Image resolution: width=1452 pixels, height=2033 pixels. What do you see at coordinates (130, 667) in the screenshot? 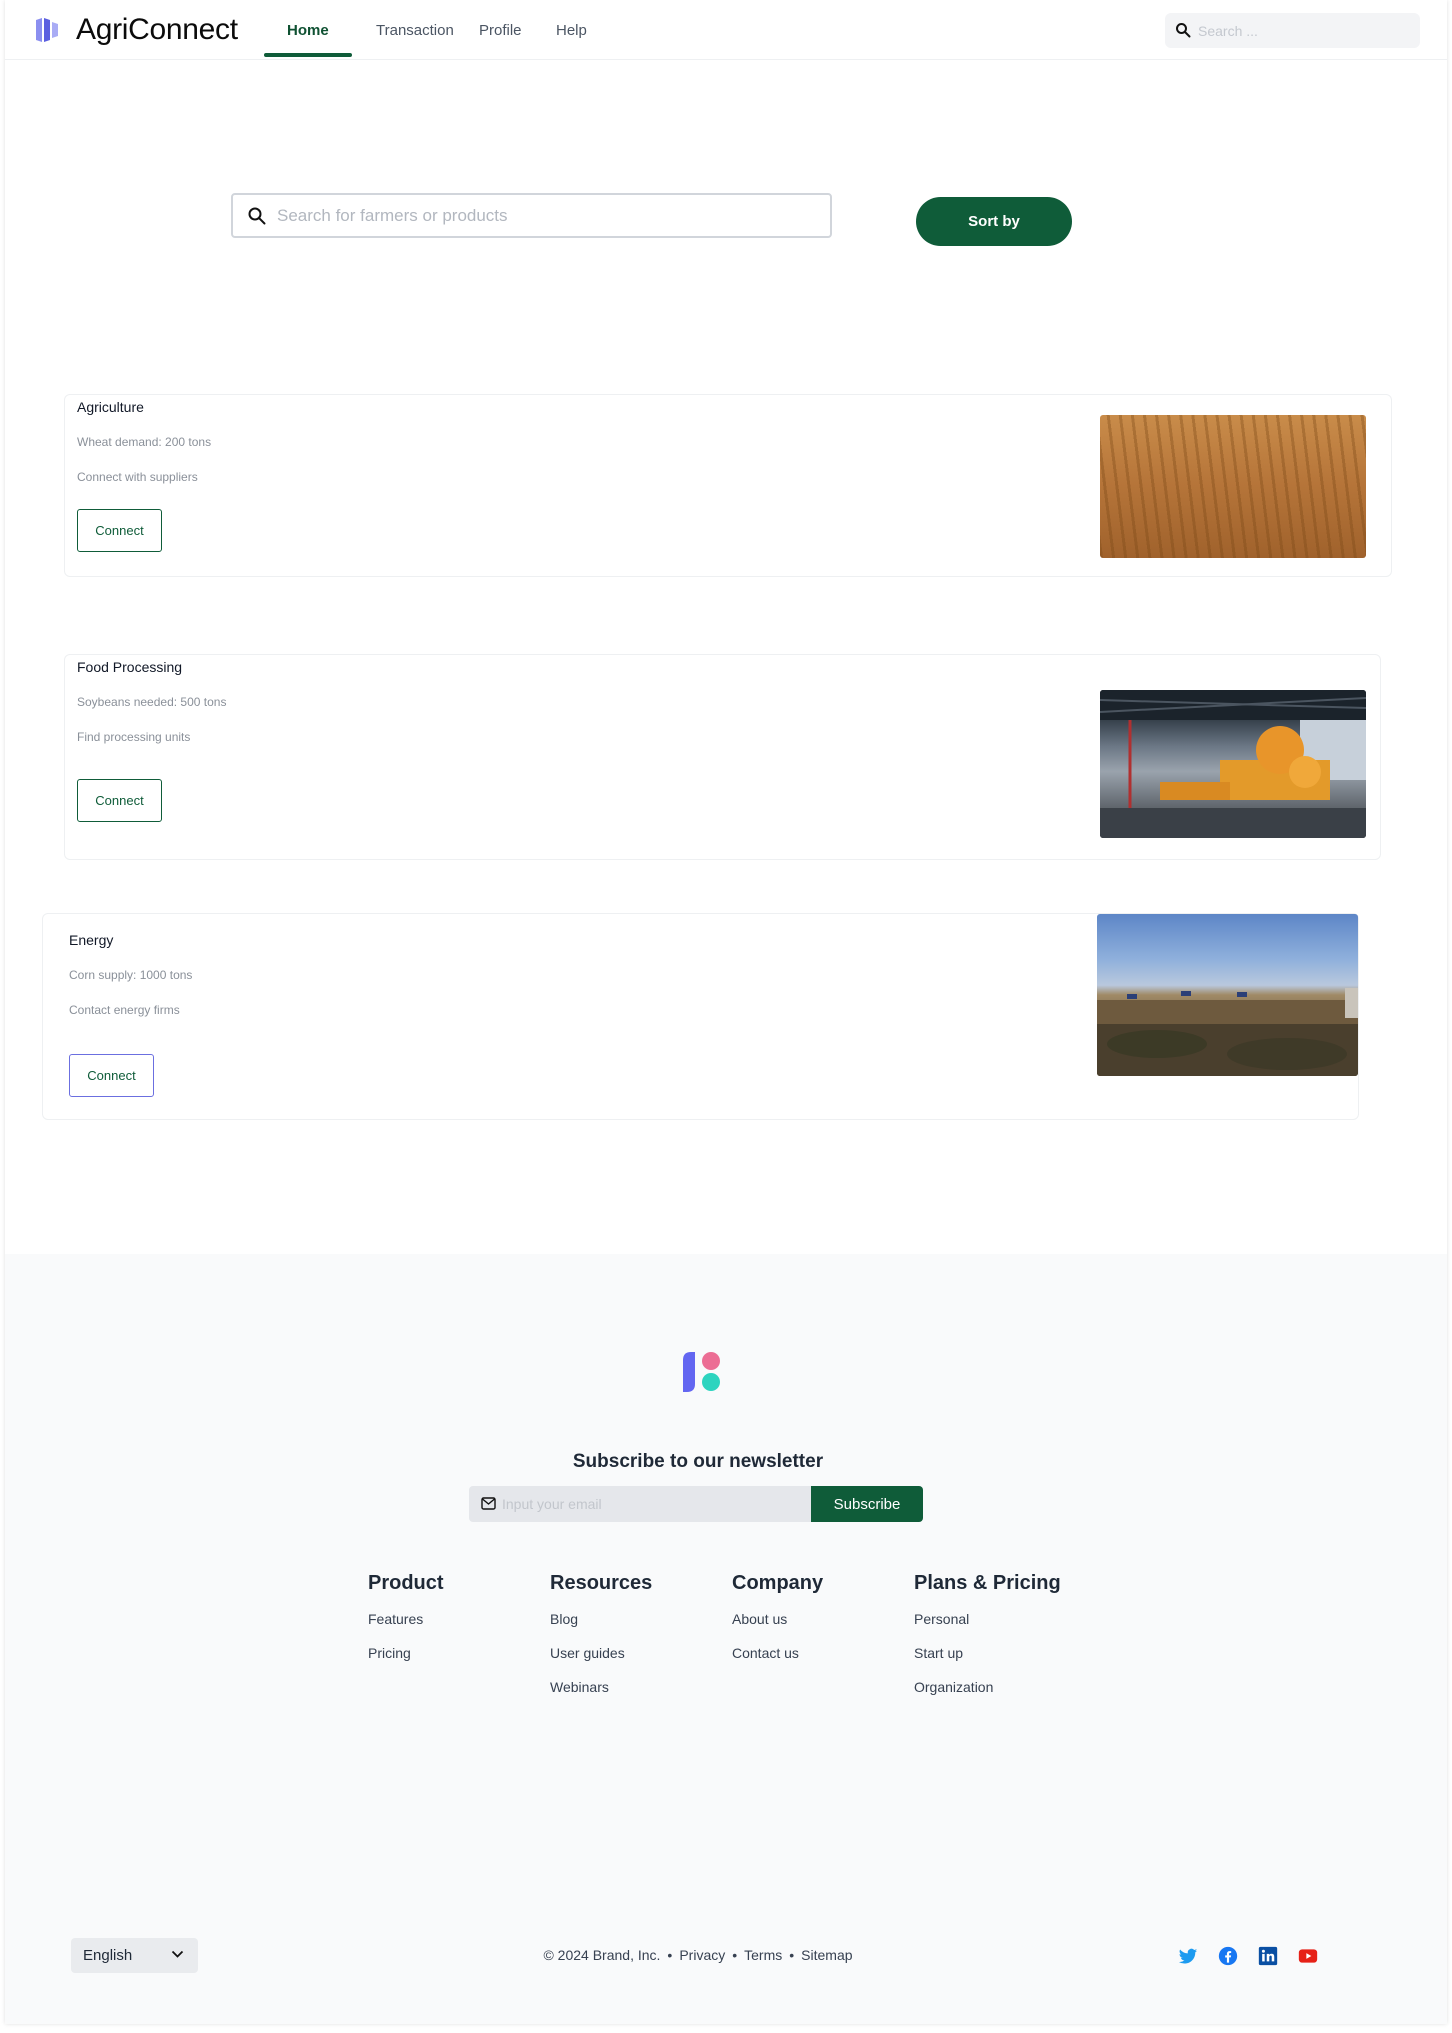
I see `card-title: Food Processing` at bounding box center [130, 667].